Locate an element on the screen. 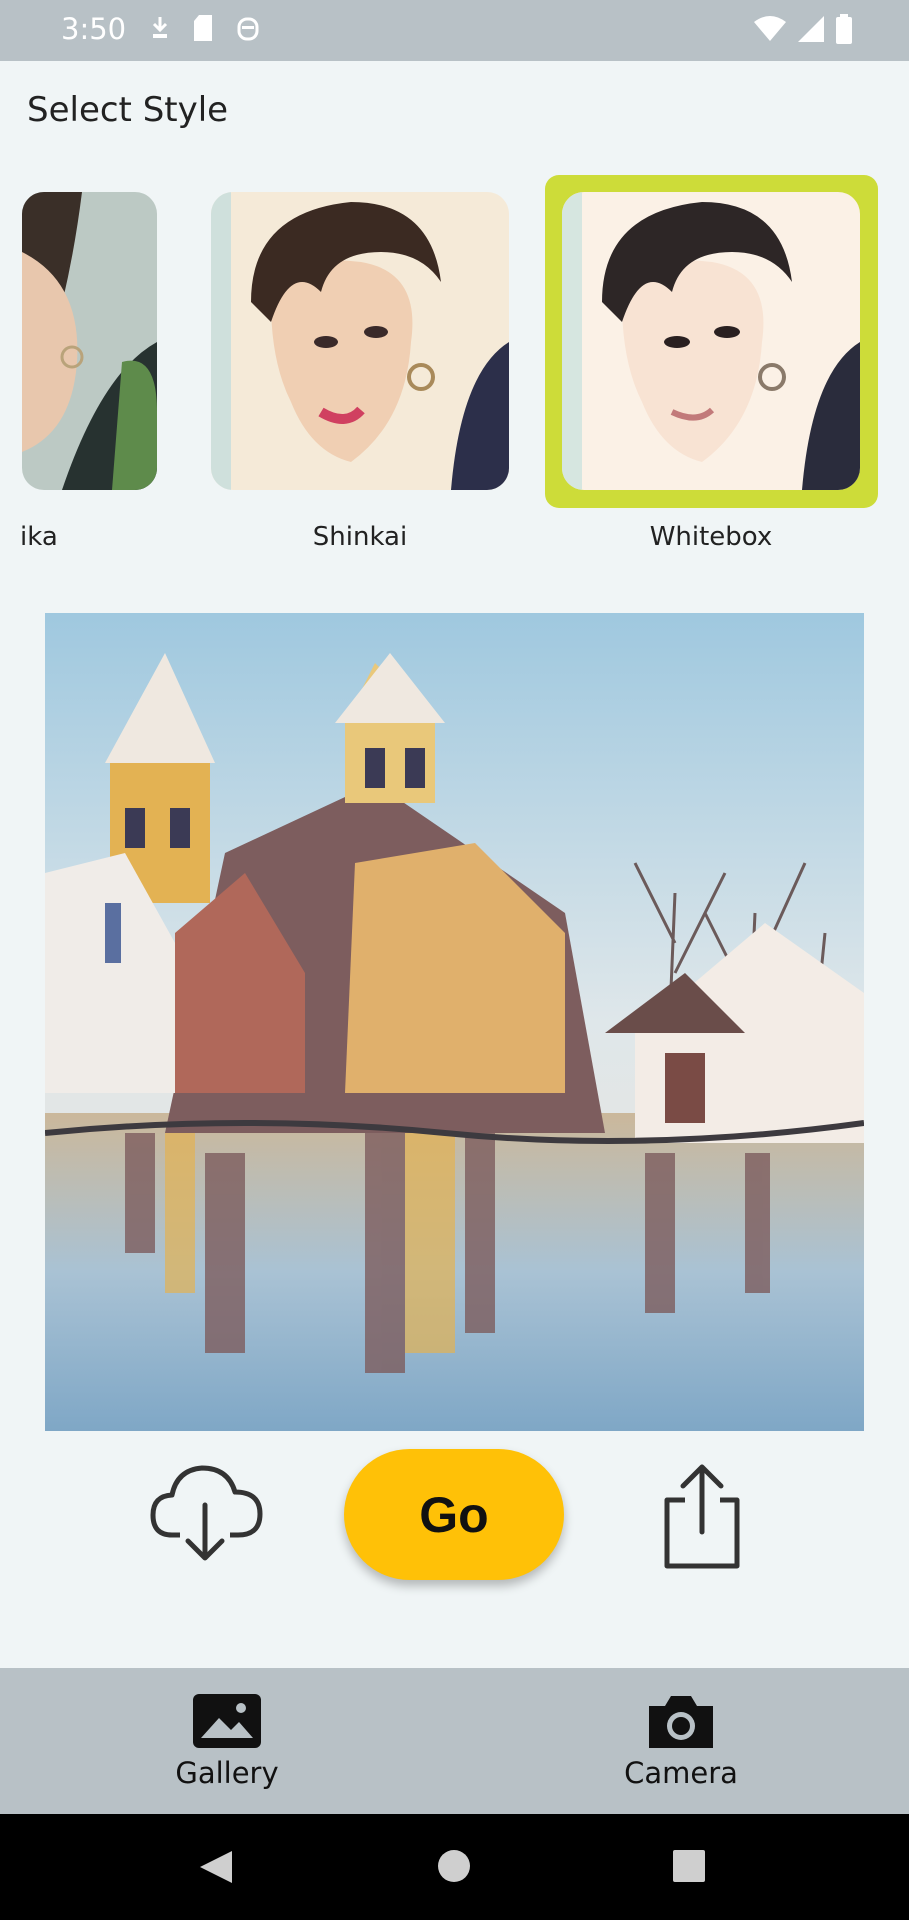 This screenshot has height=1920, width=909. wifi-icon is located at coordinates (770, 28).